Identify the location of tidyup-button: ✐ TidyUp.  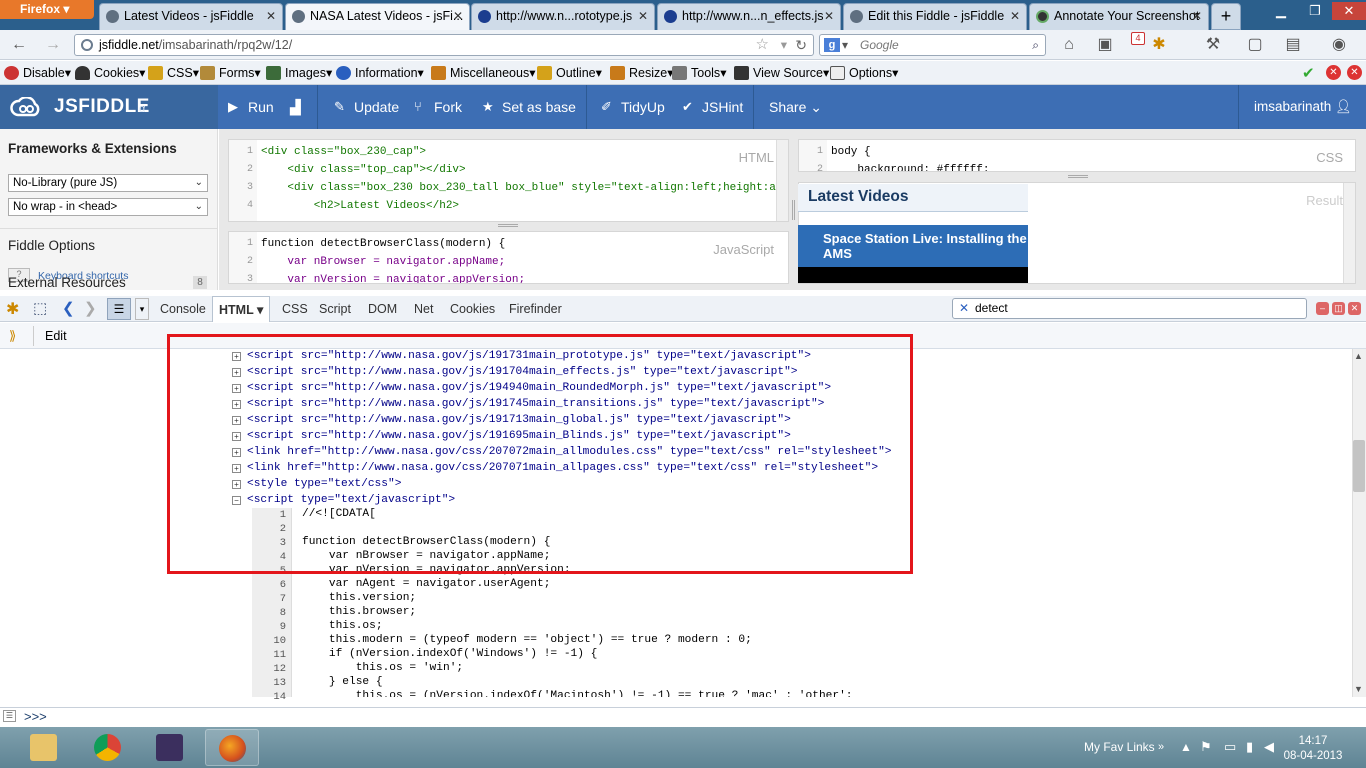
(633, 107).